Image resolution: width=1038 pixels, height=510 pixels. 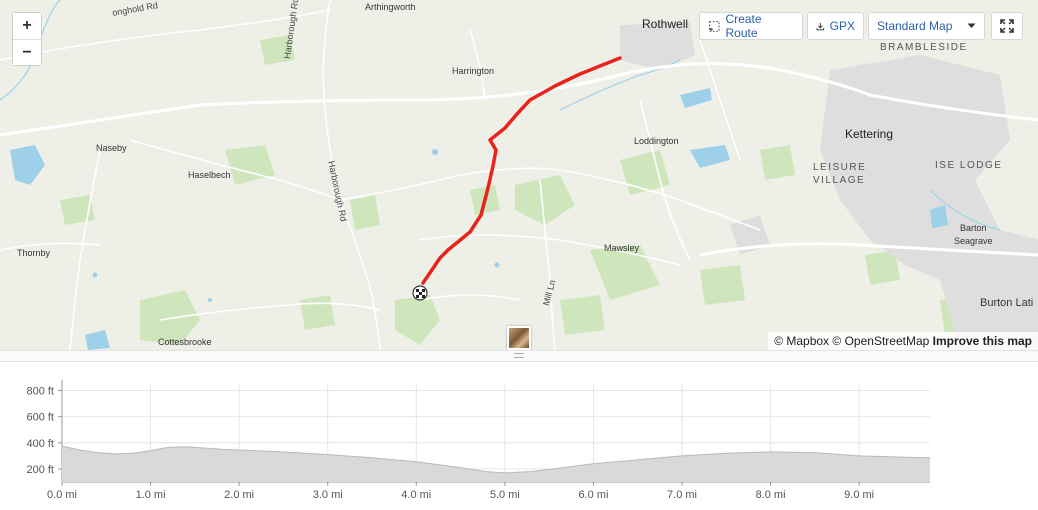 What do you see at coordinates (771, 495) in the screenshot?
I see `x-tick-label: 8.0 mi` at bounding box center [771, 495].